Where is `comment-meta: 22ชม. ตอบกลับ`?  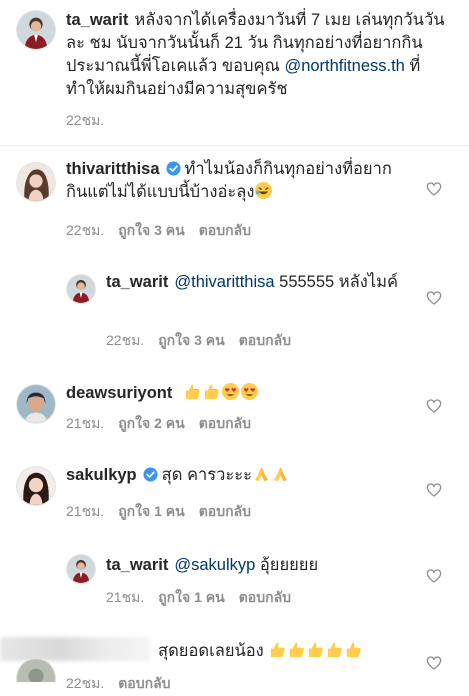
comment-meta: 22ชม. ตอบกลับ is located at coordinates (125, 684).